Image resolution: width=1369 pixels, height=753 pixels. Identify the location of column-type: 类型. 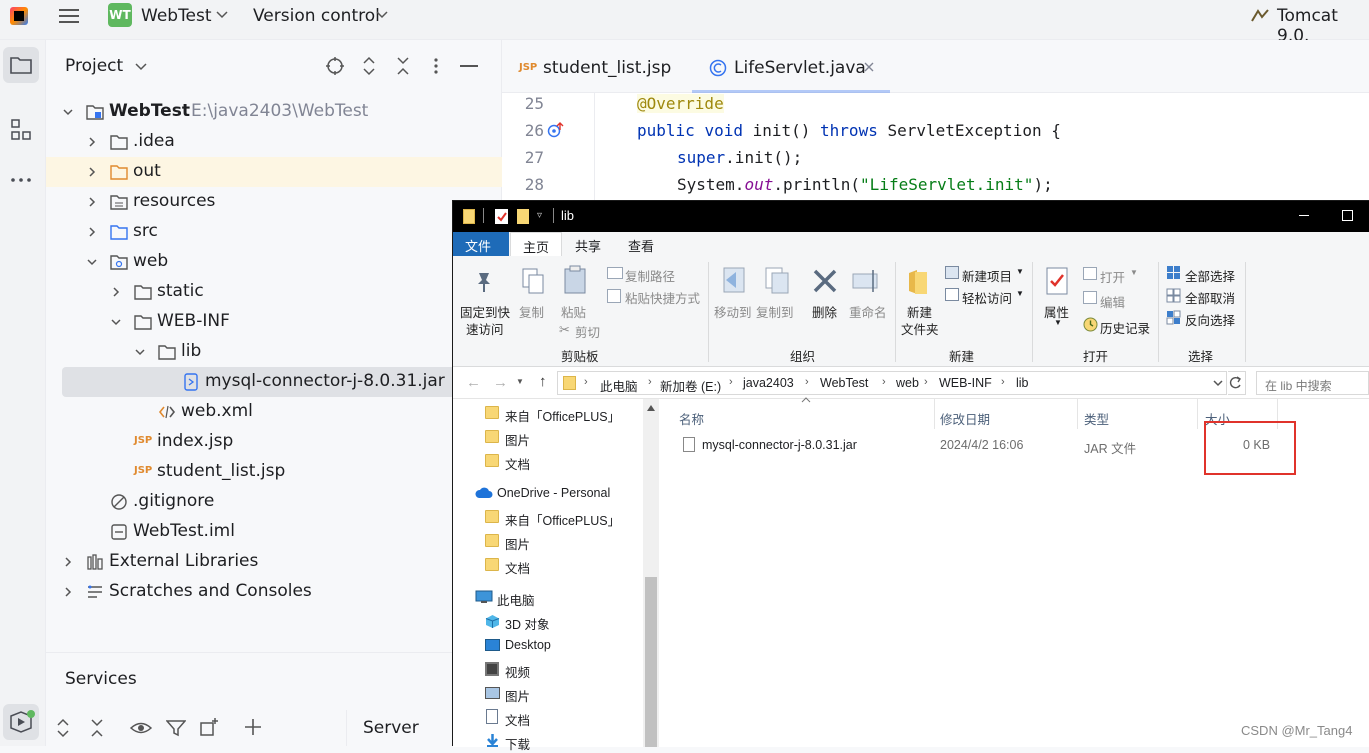
(1096, 418).